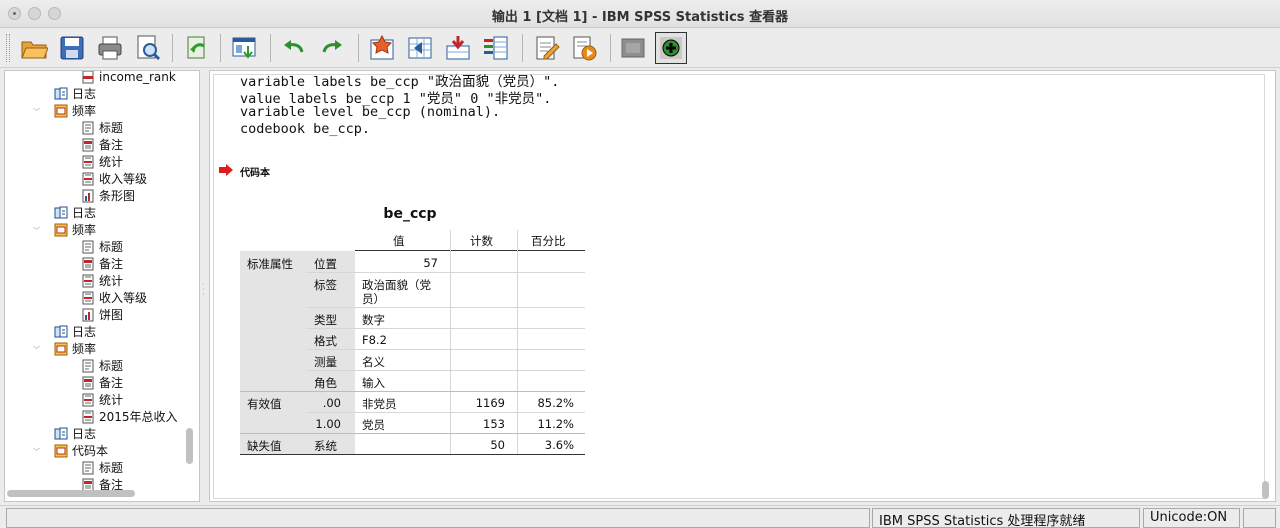 The height and width of the screenshot is (528, 1280). What do you see at coordinates (189, 446) in the screenshot?
I see `outline-vertical-scrollbar-thumb` at bounding box center [189, 446].